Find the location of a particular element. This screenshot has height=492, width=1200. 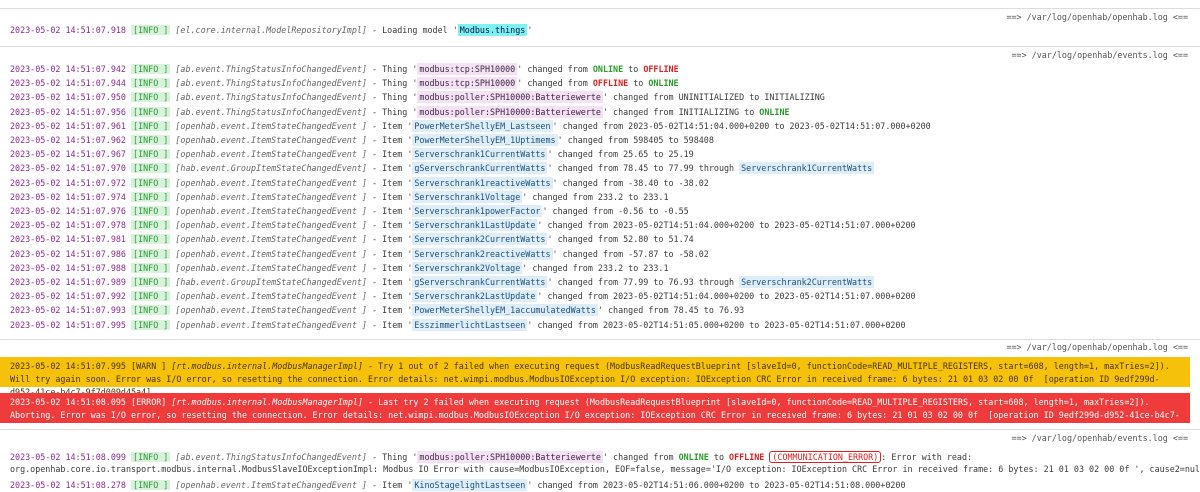

timestamp: 2023-05-02 14:51:07.978 is located at coordinates (68, 225).